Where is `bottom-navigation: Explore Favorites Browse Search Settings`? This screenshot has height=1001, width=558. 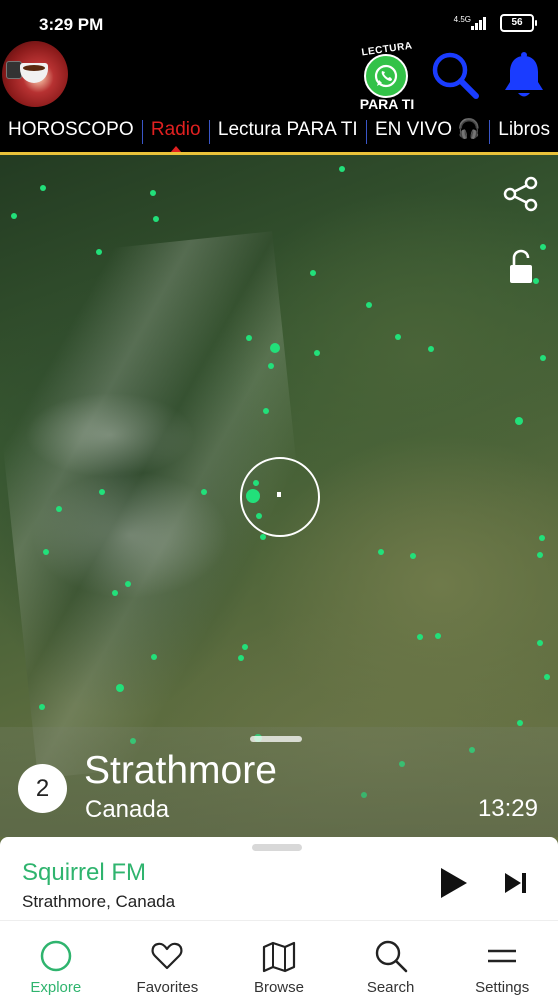
bottom-navigation: Explore Favorites Browse Search Settings is located at coordinates (279, 960).